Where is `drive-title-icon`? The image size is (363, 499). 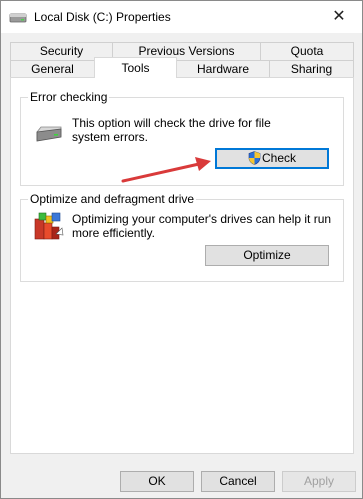
drive-title-icon is located at coordinates (18, 18).